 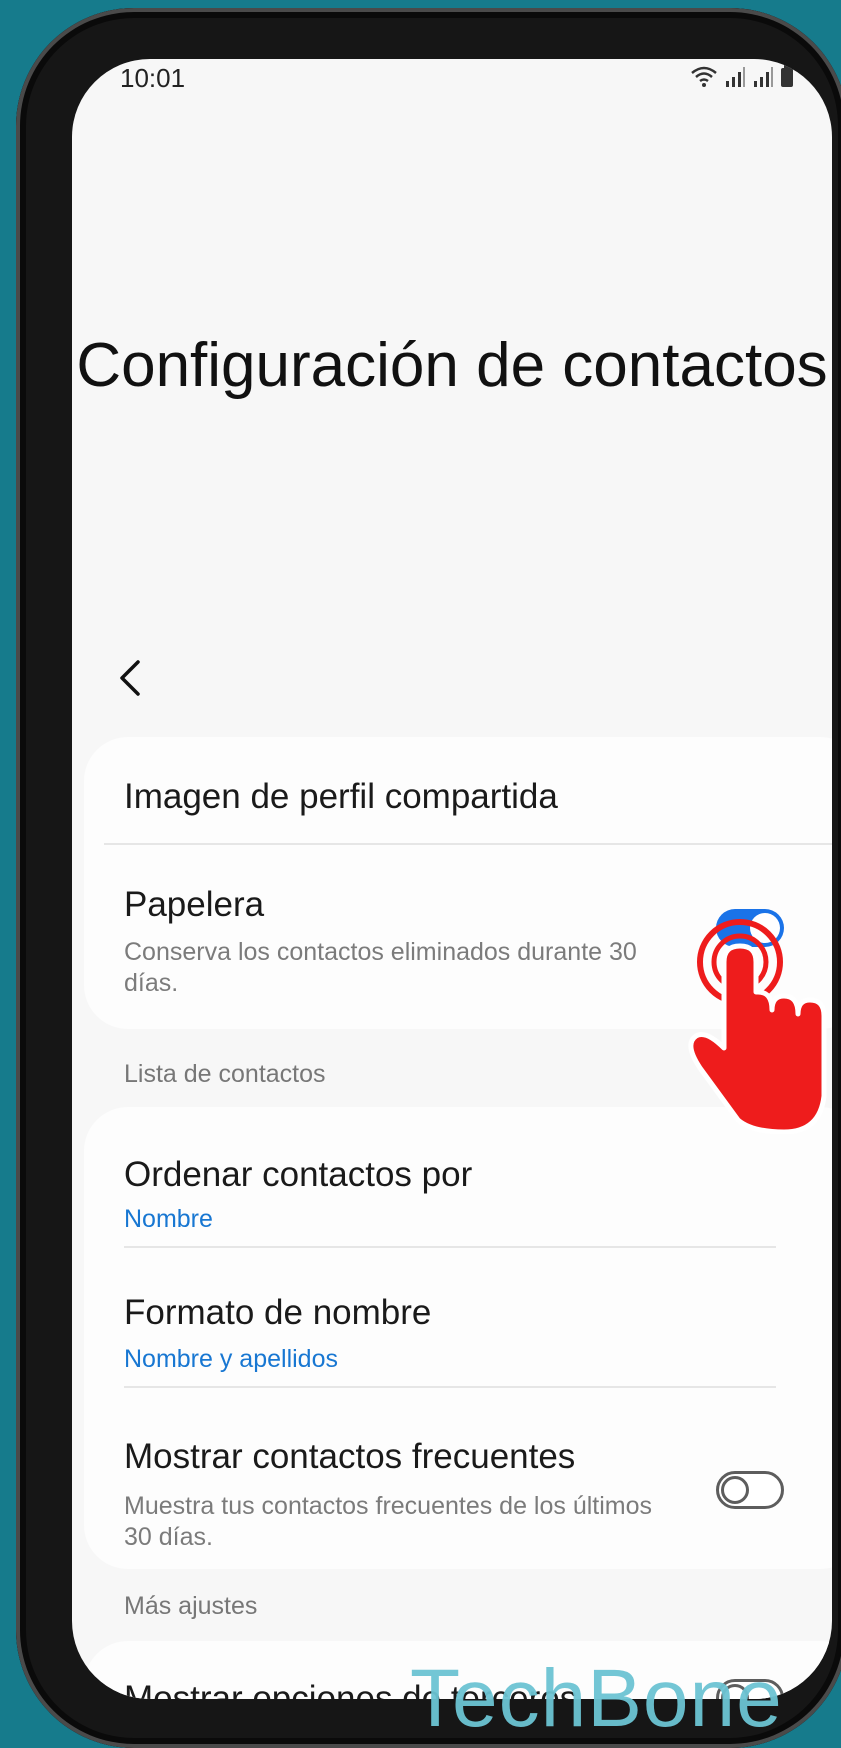 What do you see at coordinates (787, 76) in the screenshot?
I see `battery-icon` at bounding box center [787, 76].